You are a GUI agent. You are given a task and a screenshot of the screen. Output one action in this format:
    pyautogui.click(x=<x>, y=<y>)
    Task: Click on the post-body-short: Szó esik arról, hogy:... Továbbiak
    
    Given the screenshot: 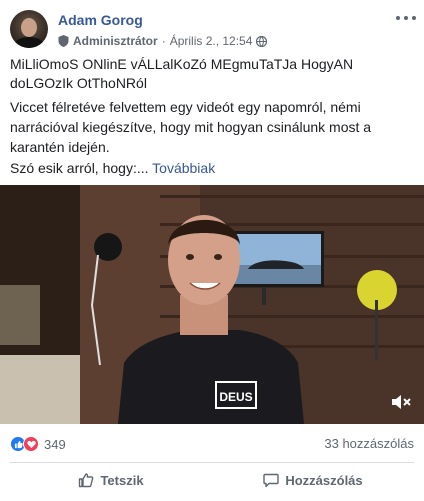 What is the action you would take?
    pyautogui.click(x=112, y=168)
    